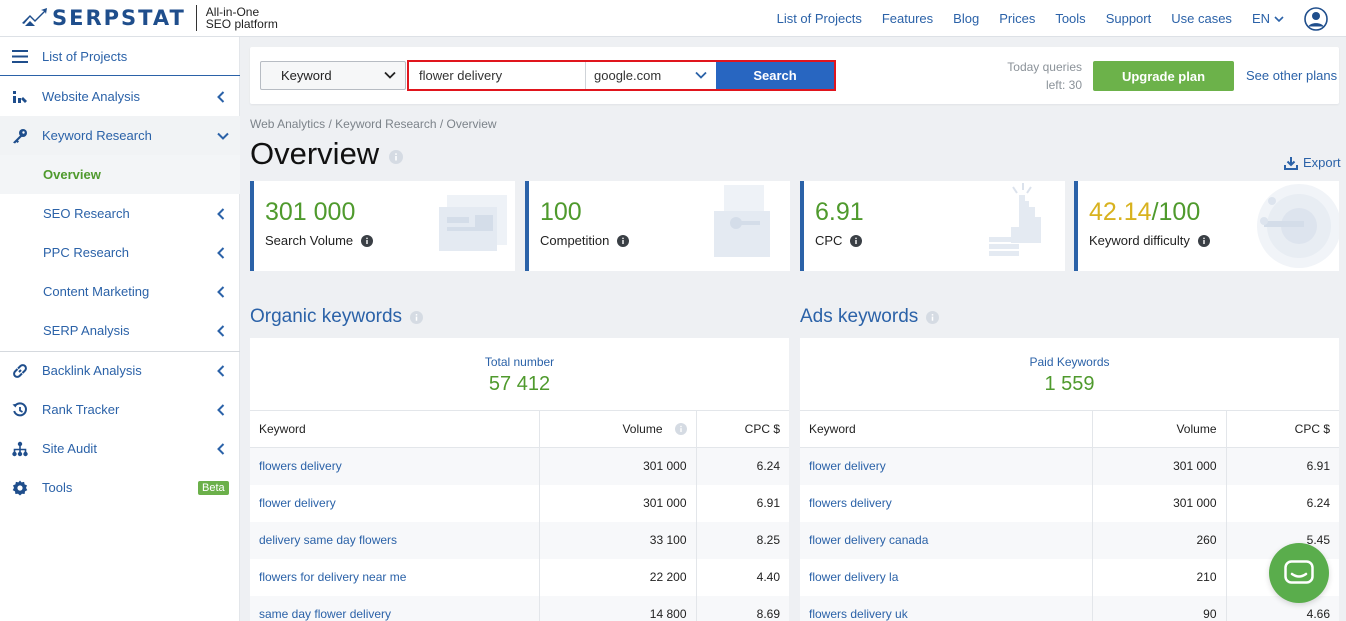 The height and width of the screenshot is (621, 1346). I want to click on queries-label: Today queries, so click(1044, 67).